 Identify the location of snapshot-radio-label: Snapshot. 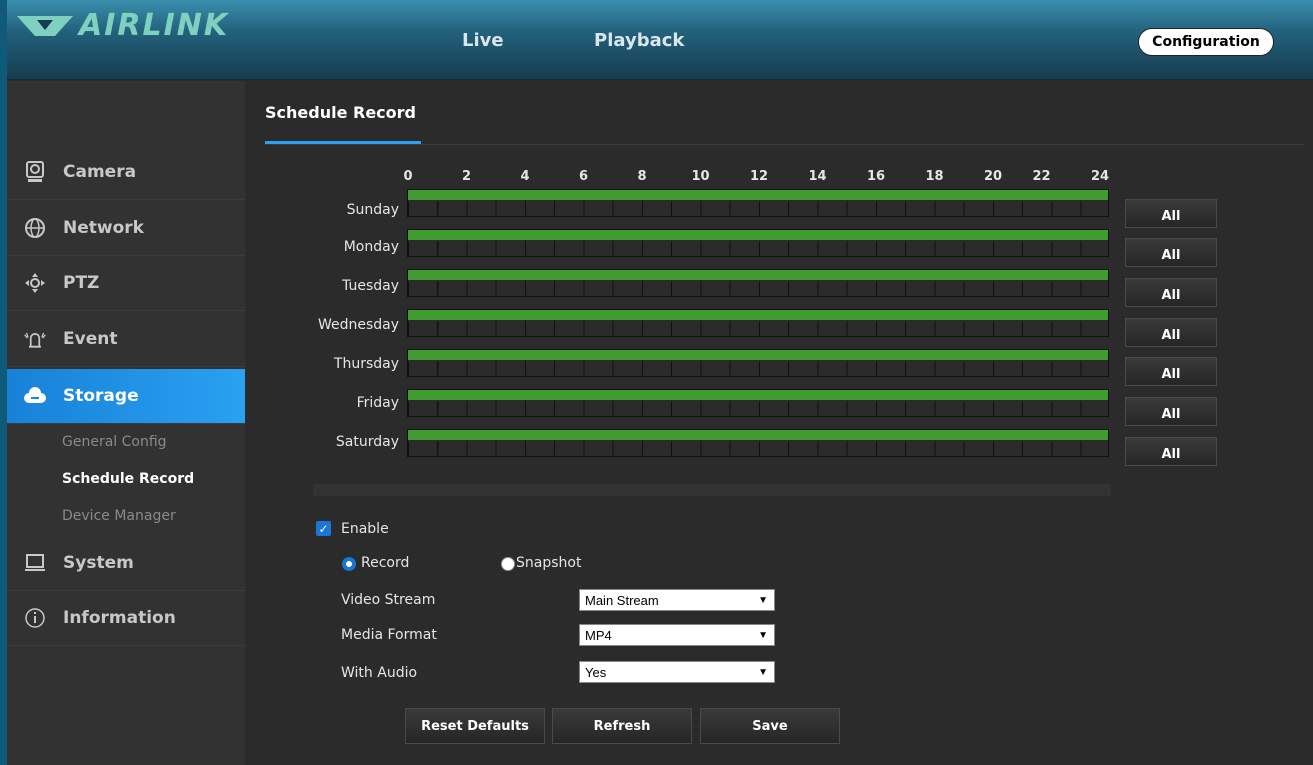
(549, 563).